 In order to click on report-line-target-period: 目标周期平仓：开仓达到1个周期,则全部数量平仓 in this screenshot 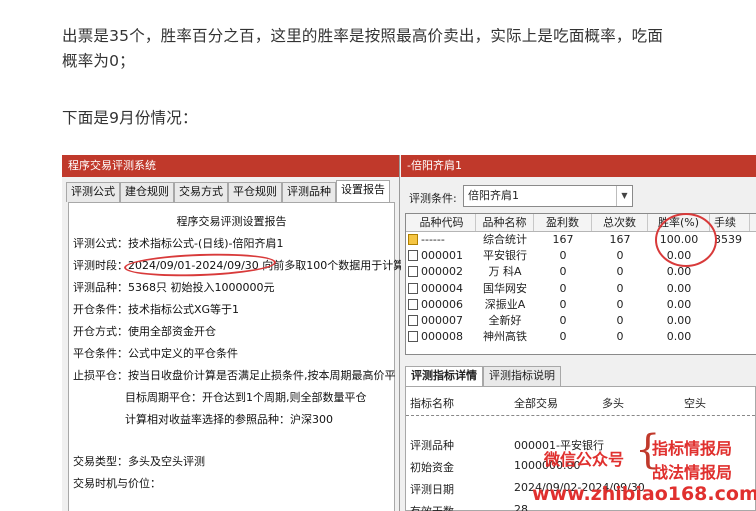, I will do `click(246, 397)`.